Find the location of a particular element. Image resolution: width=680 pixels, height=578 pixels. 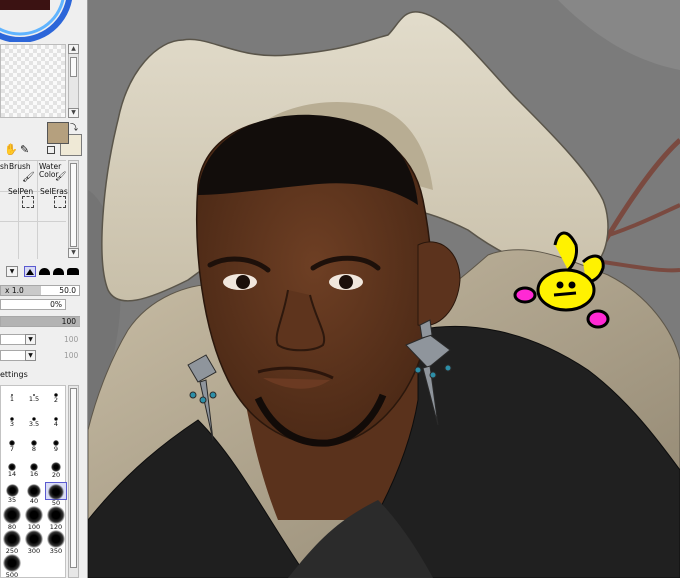

brush-size-preset: 120 is located at coordinates (56, 518).